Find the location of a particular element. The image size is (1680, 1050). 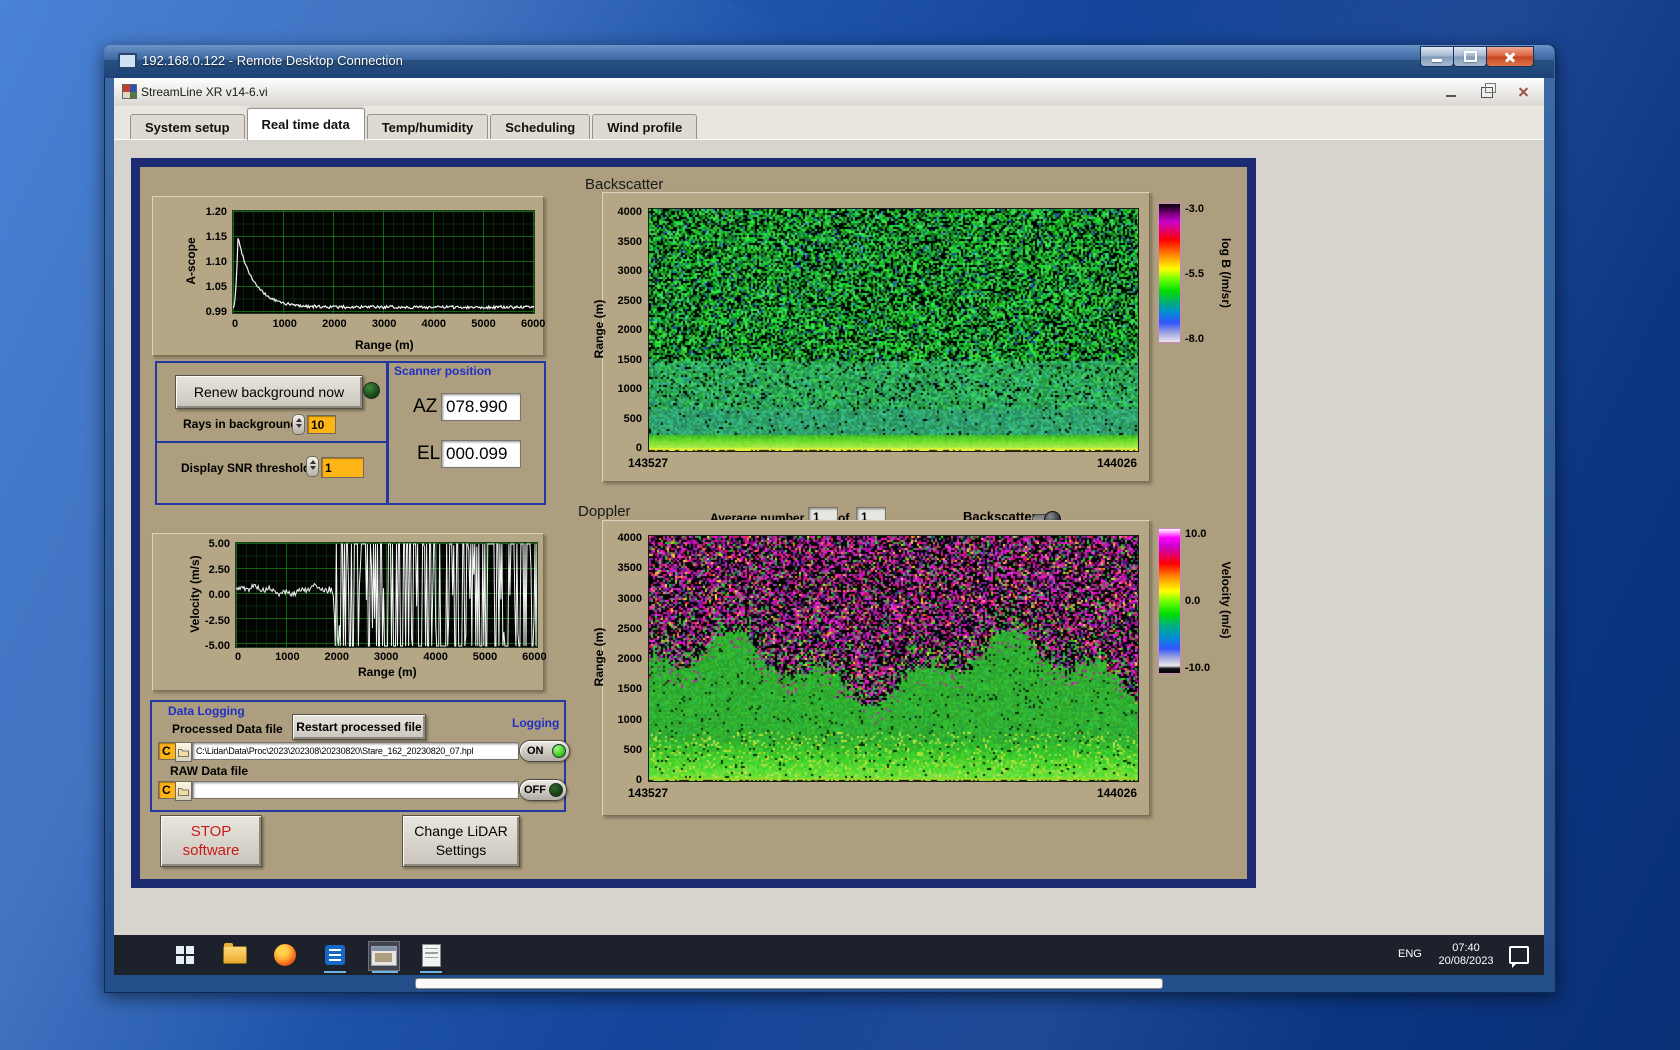

processed-logging-on-button: ON is located at coordinates (544, 751).